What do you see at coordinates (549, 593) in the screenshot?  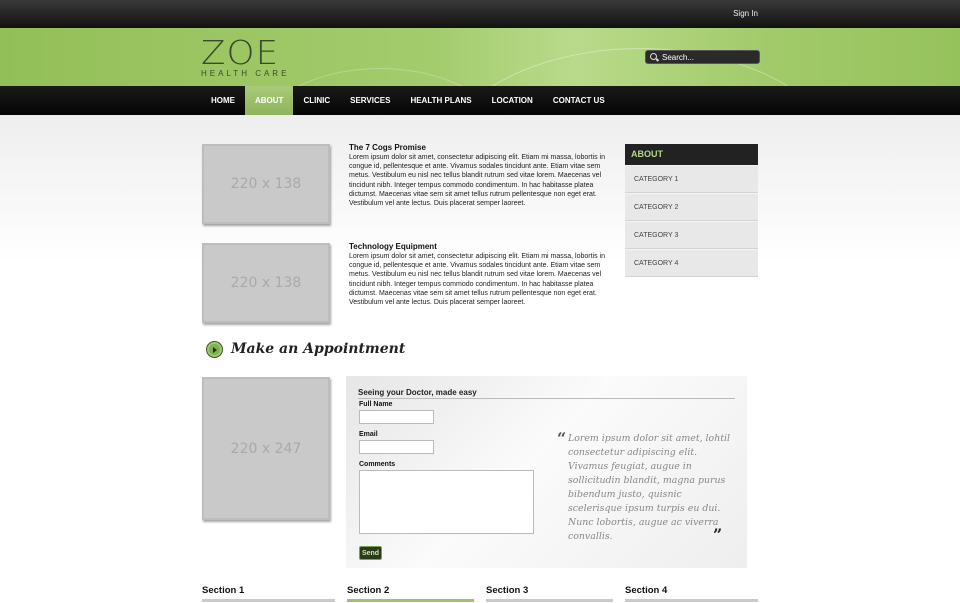 I see `section-tab-3: Section 3` at bounding box center [549, 593].